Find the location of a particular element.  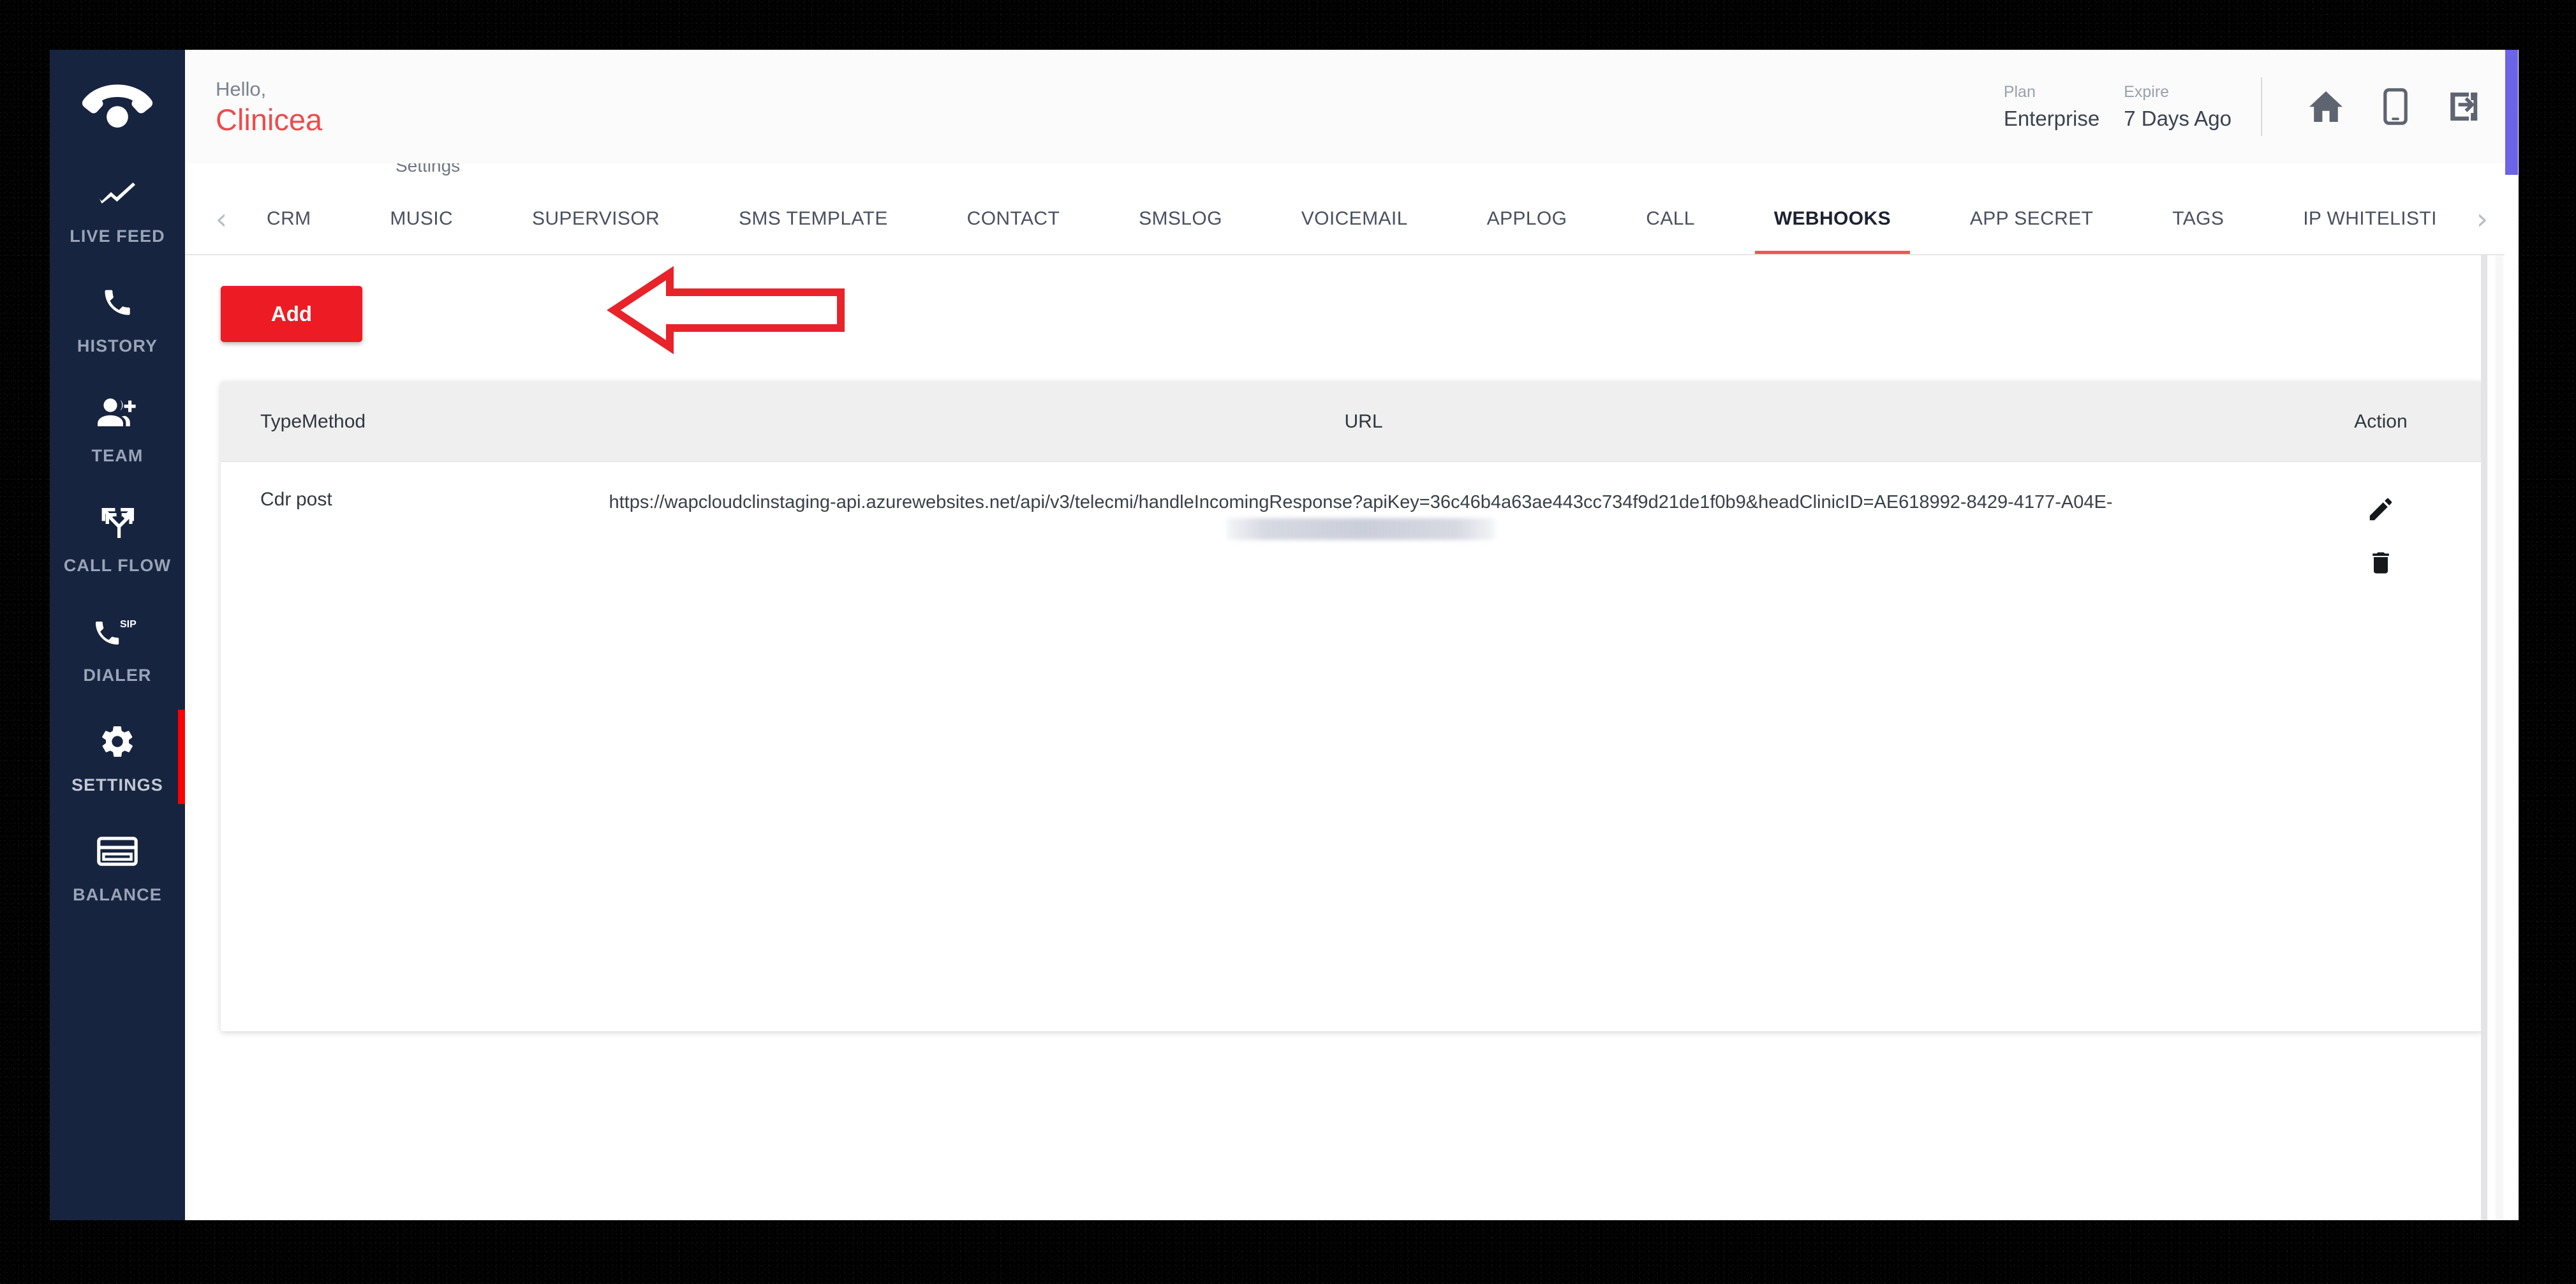

cell-type: Cdr is located at coordinates (276, 500).